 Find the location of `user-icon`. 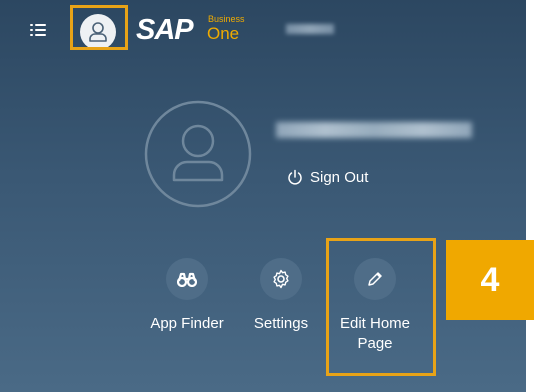

user-icon is located at coordinates (198, 154).